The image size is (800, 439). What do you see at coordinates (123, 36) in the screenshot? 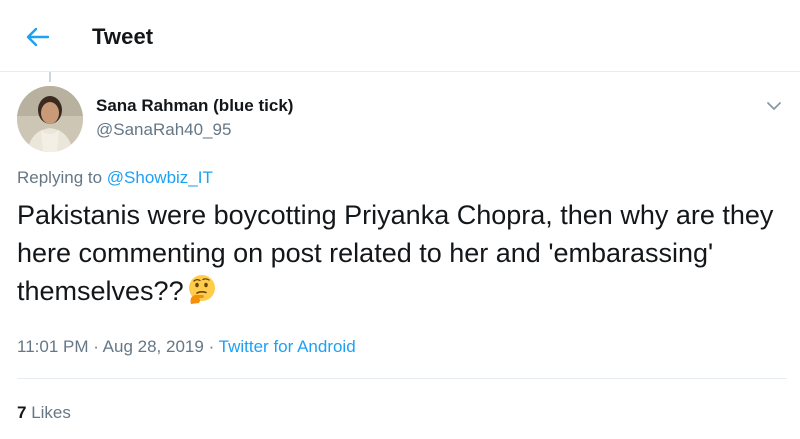
I see `page-title: Tweet` at bounding box center [123, 36].